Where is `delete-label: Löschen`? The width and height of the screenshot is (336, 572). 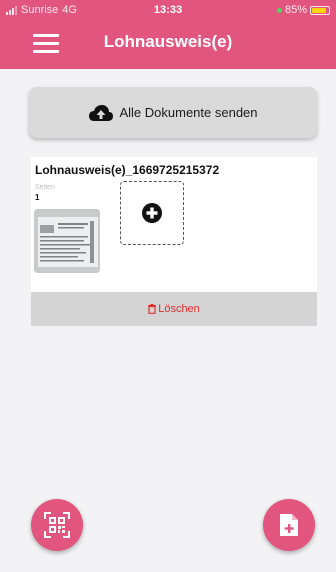
delete-label: Löschen is located at coordinates (179, 309).